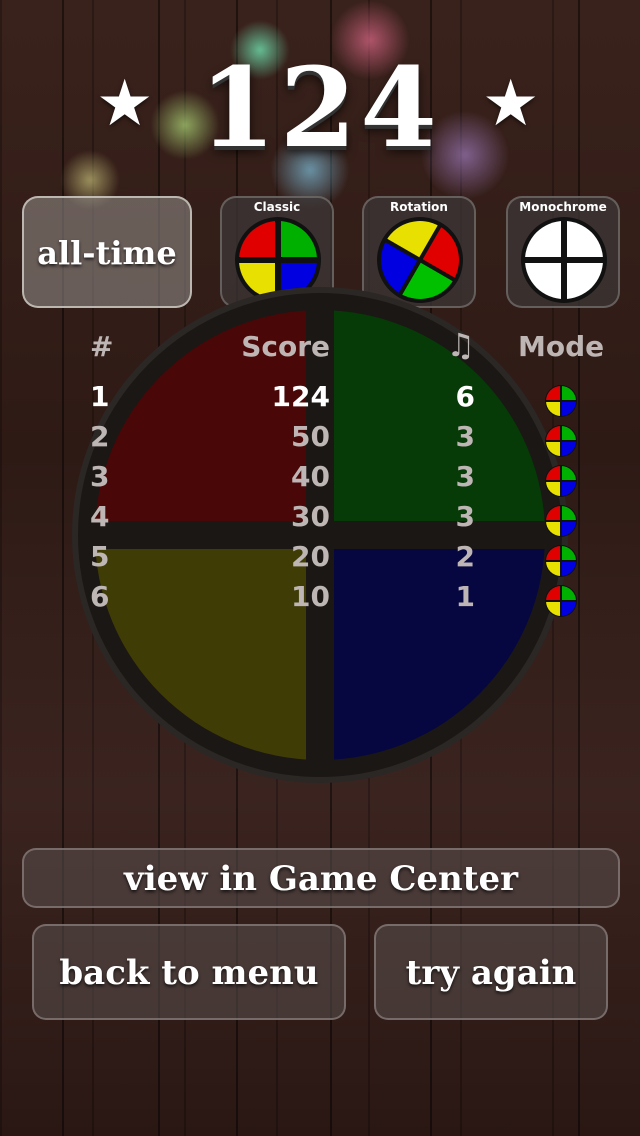 The width and height of the screenshot is (640, 1136). I want to click on row-rank: 6, so click(100, 596).